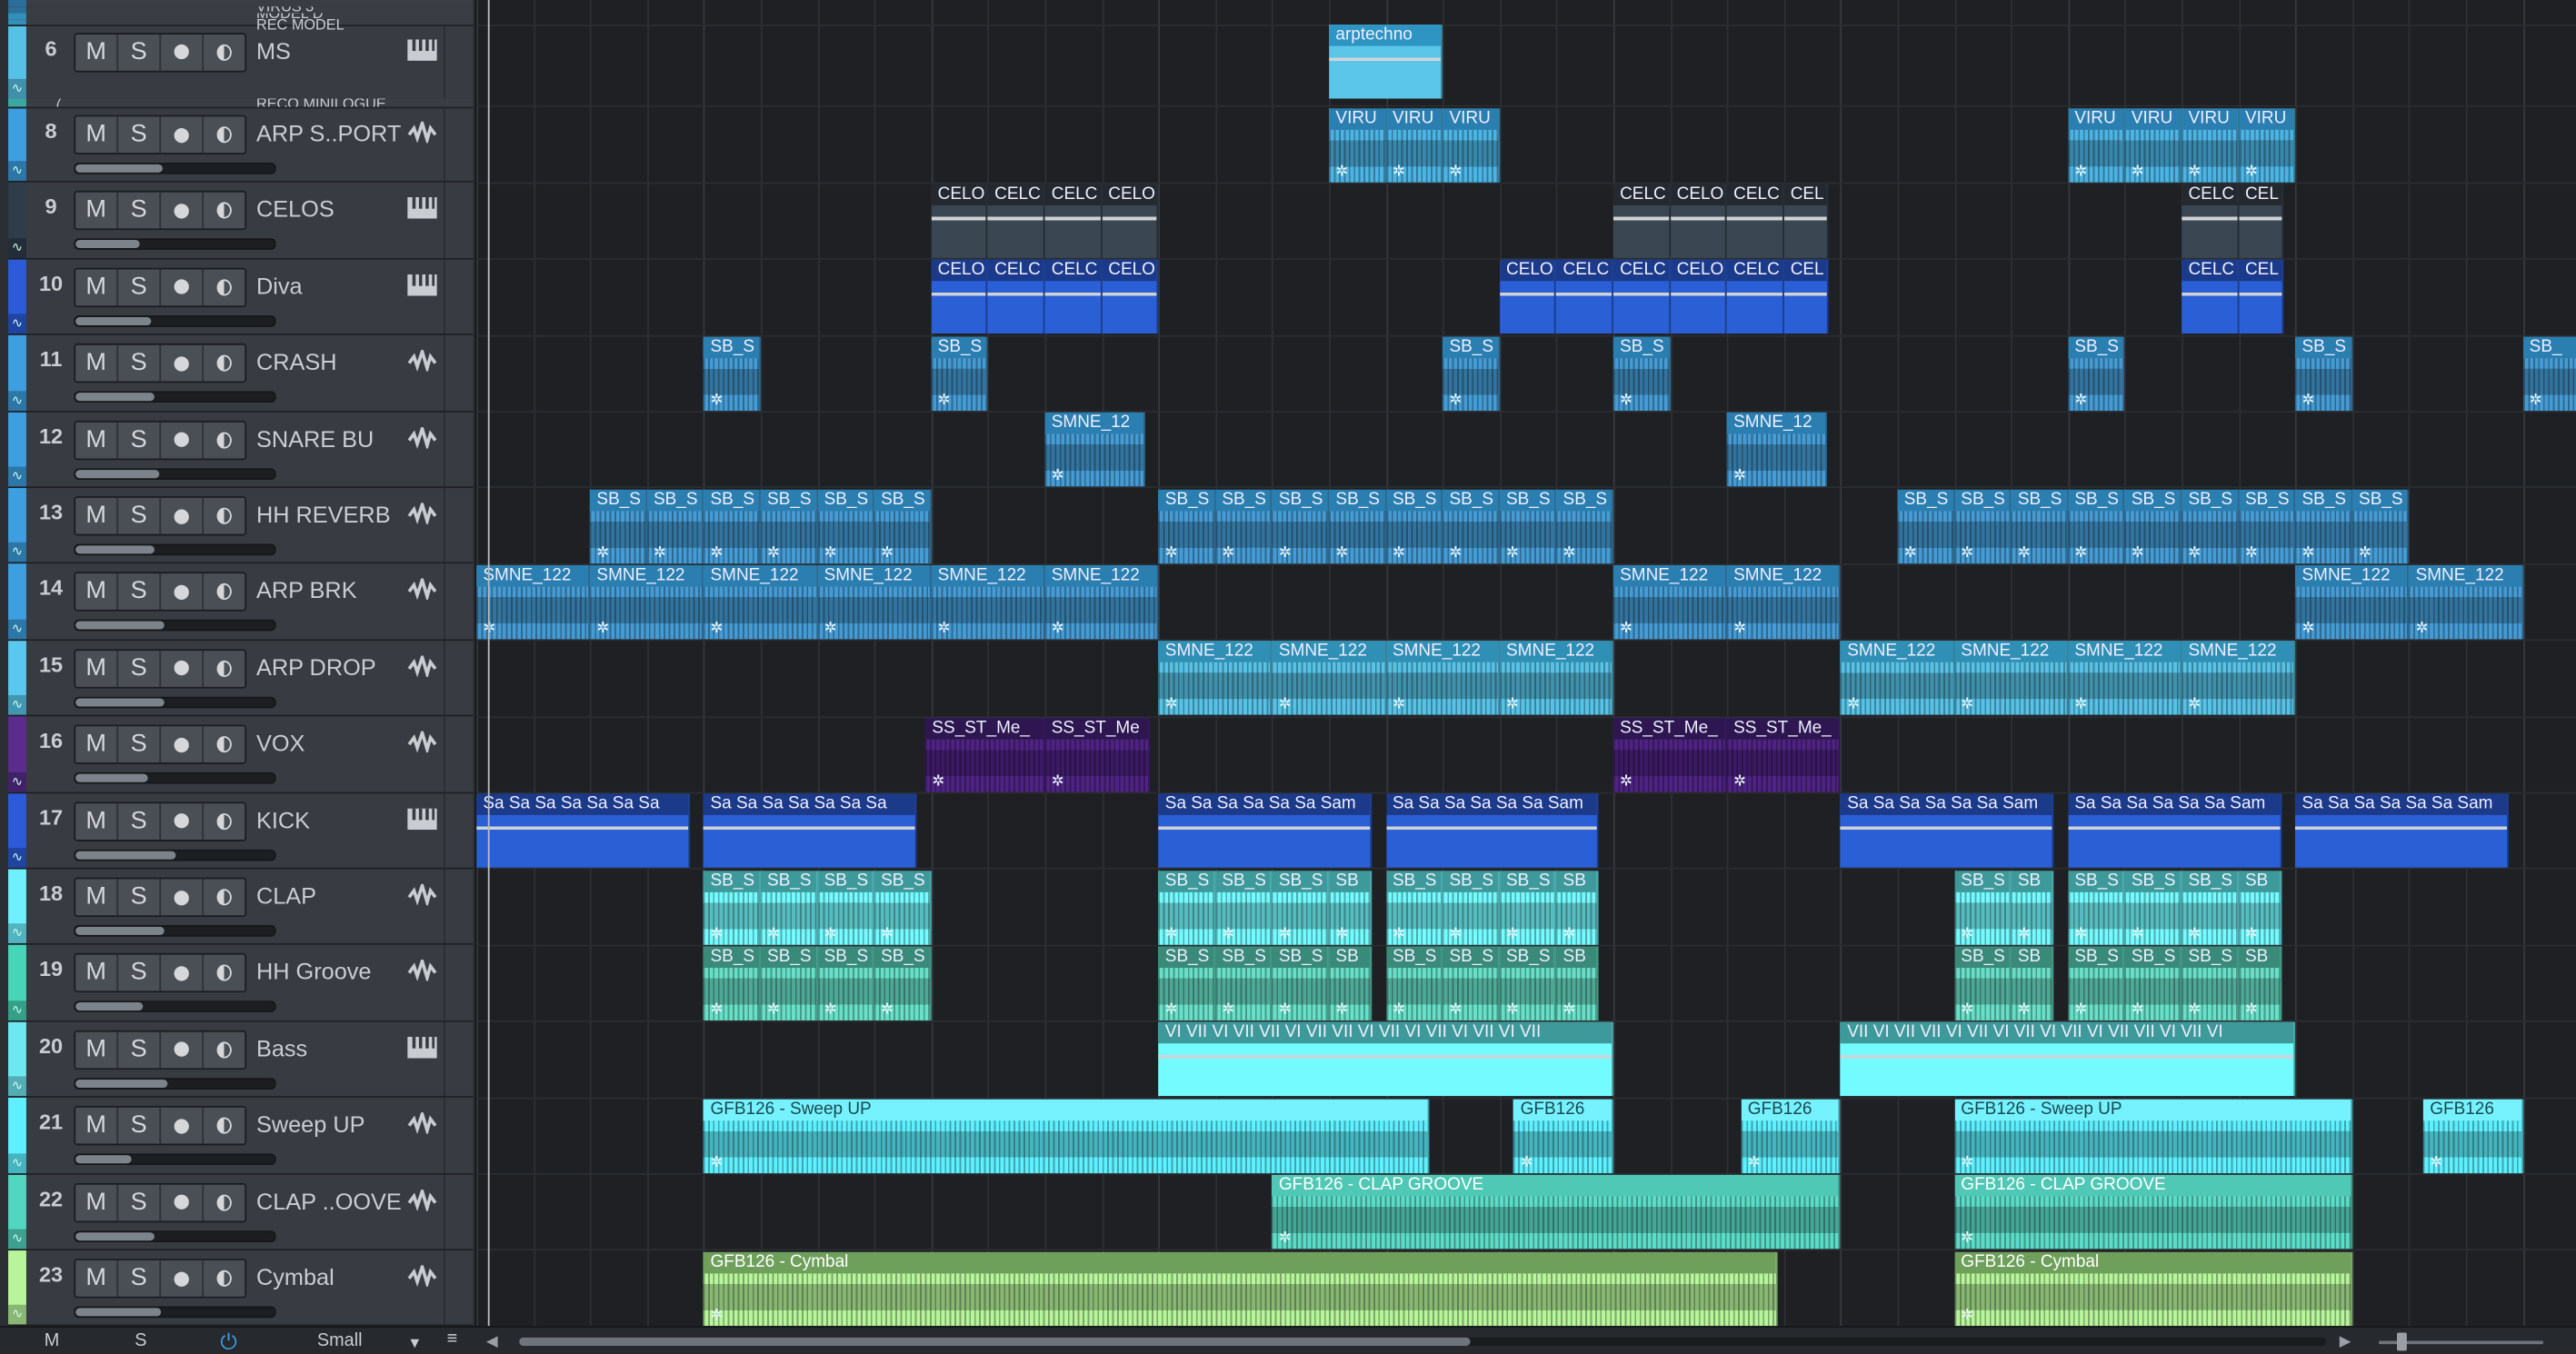  Describe the element at coordinates (295, 1277) in the screenshot. I see `track-name: Cymbal` at that location.